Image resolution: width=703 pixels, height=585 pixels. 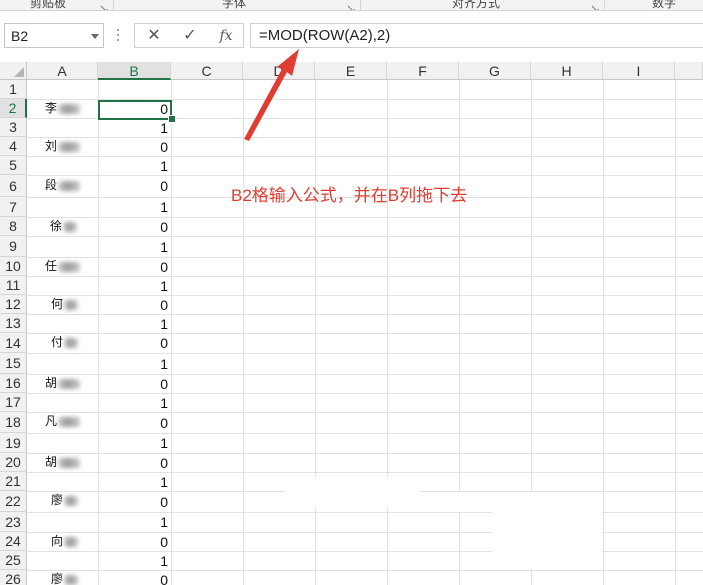 What do you see at coordinates (271, 95) in the screenshot?
I see `annotation-arrow-icon` at bounding box center [271, 95].